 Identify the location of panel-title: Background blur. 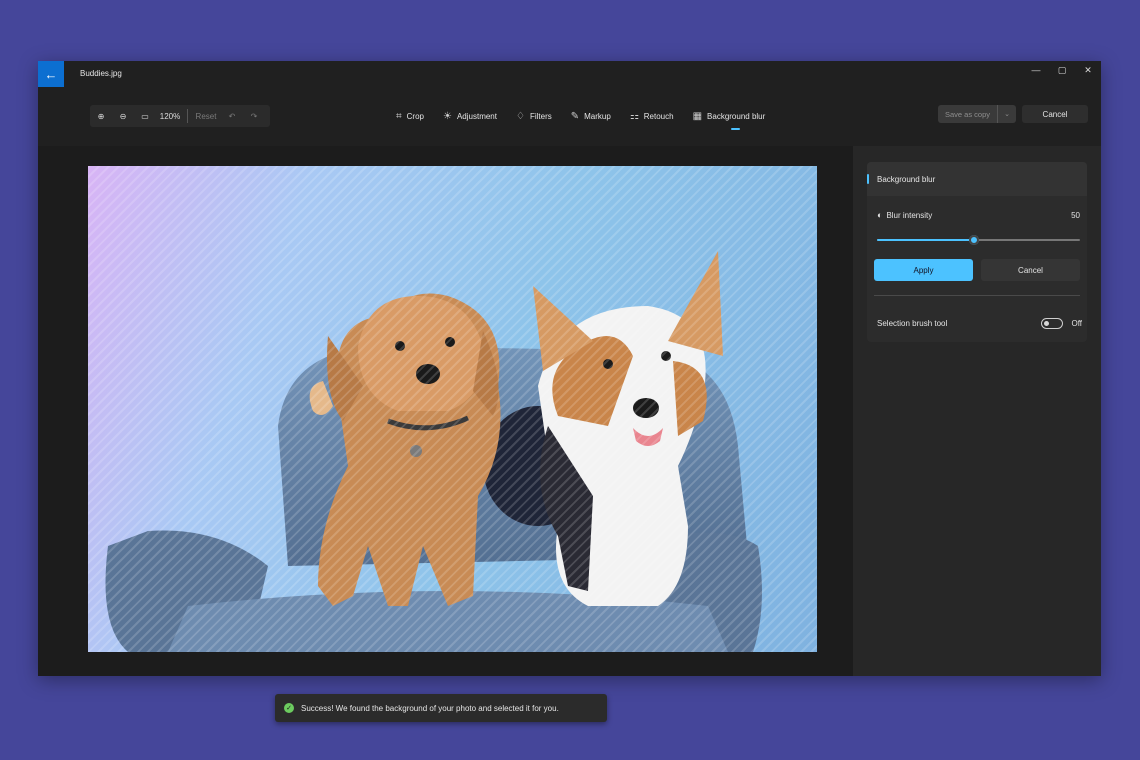
(906, 179).